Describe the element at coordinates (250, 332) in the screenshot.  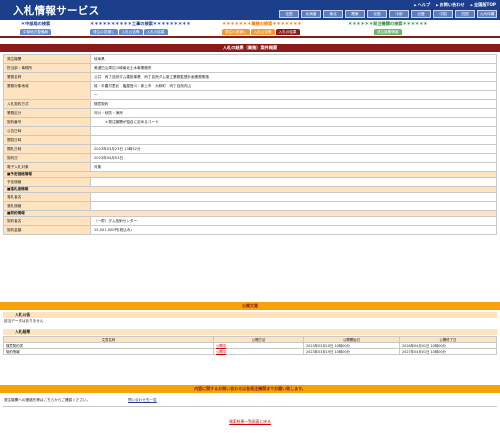
I see `results-header: 入札結果` at that location.